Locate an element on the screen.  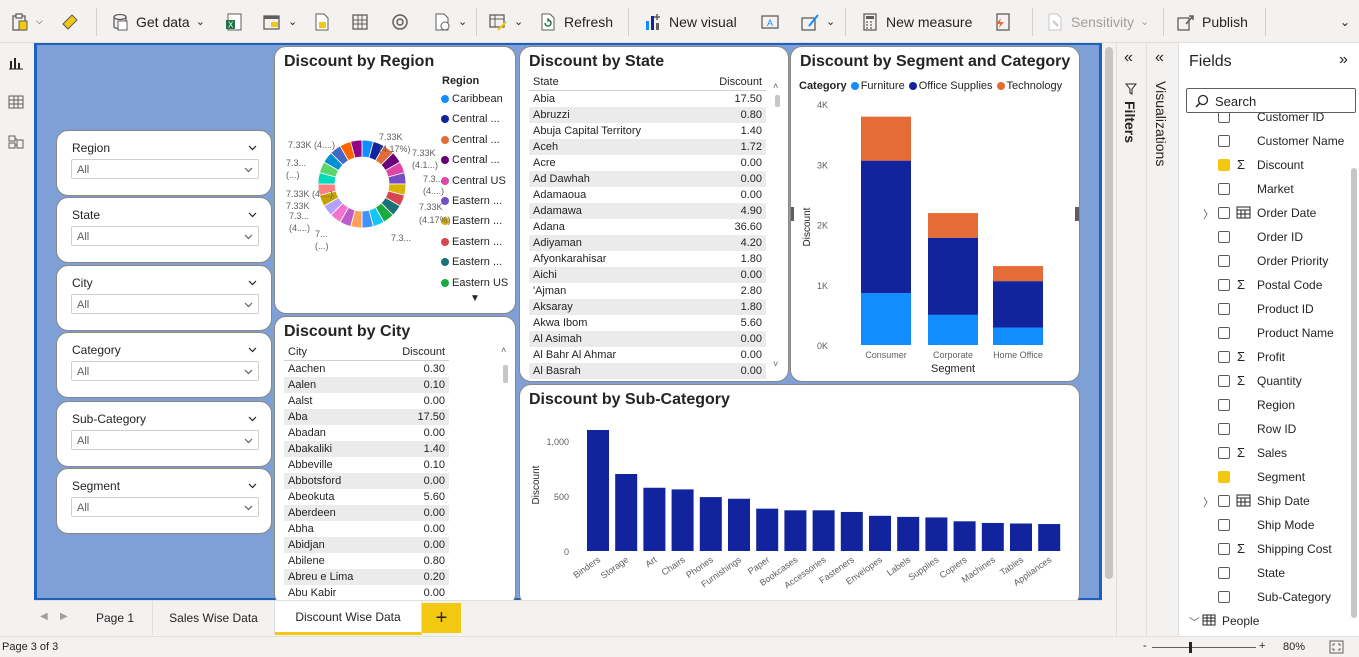
table-row: Adamawa 4.90 is located at coordinates (647, 211).